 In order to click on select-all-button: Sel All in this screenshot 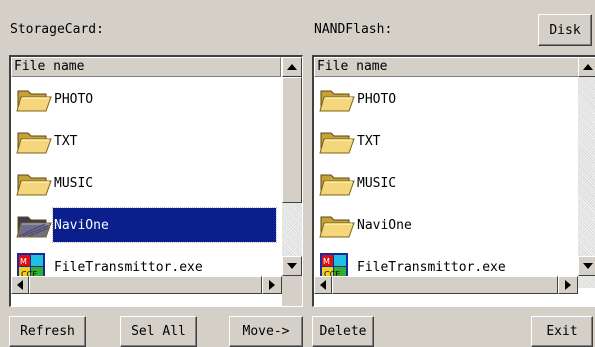, I will do `click(158, 331)`.